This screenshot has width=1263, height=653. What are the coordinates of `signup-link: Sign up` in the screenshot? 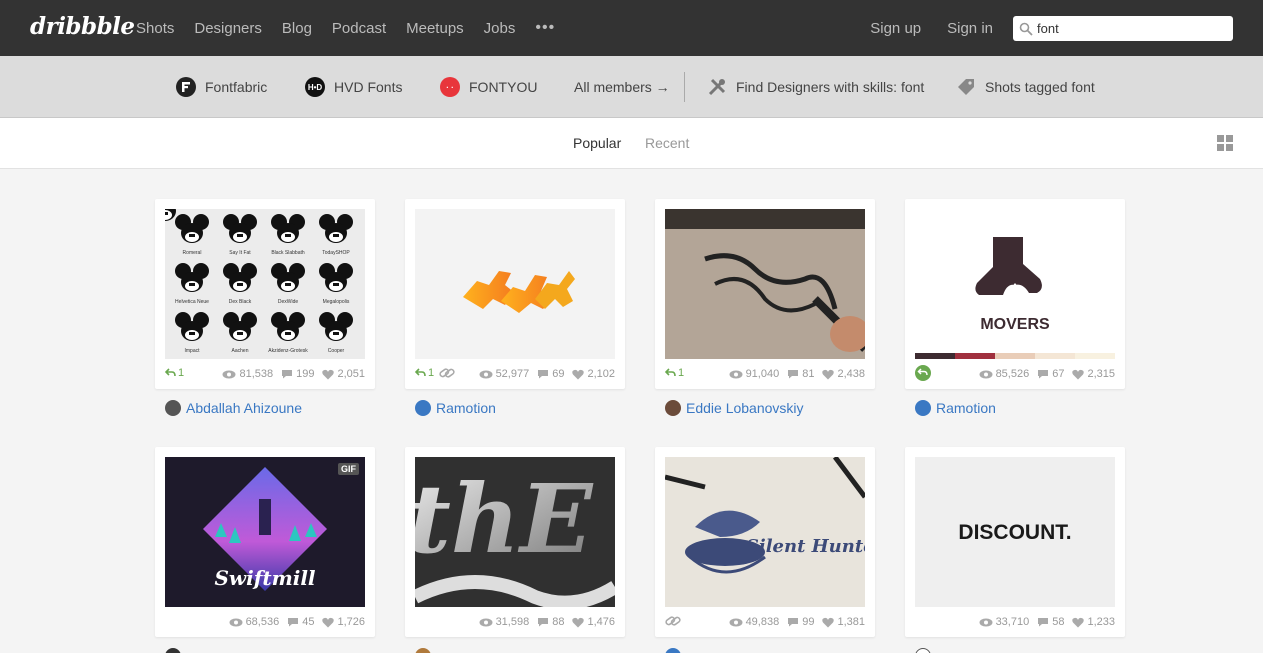 It's located at (895, 28).